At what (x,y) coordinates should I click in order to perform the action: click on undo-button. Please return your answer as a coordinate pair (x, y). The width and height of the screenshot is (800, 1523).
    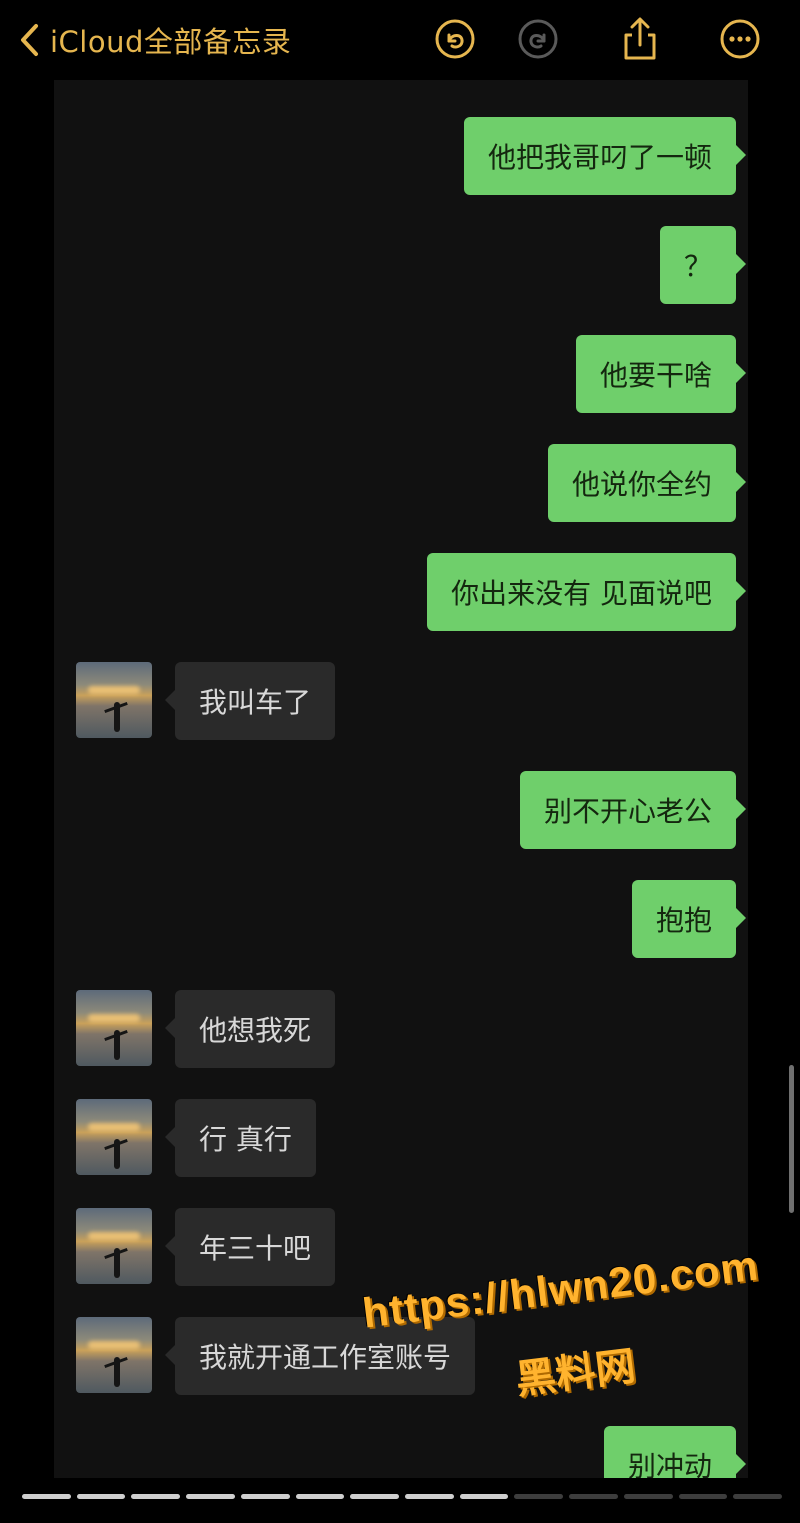
    Looking at the image, I should click on (455, 39).